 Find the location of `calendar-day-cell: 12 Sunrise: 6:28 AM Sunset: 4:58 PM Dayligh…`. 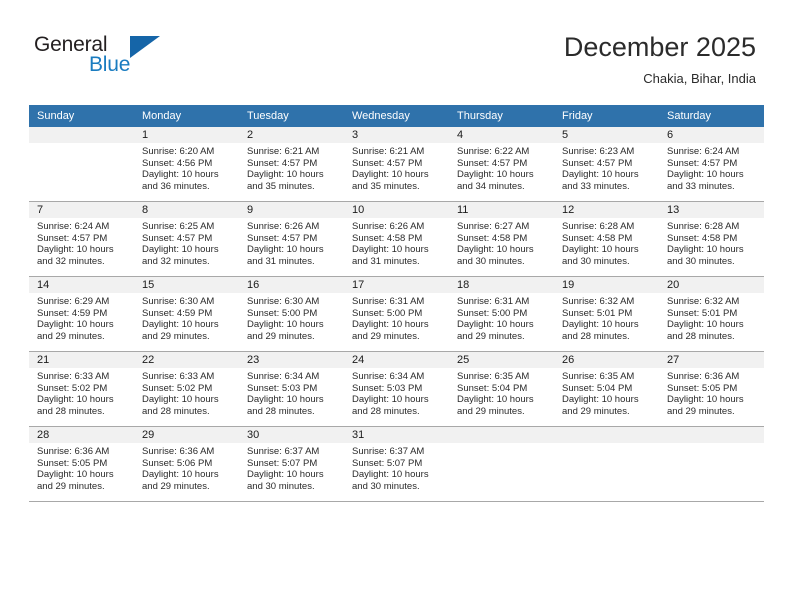

calendar-day-cell: 12 Sunrise: 6:28 AM Sunset: 4:58 PM Dayligh… is located at coordinates (606, 239).